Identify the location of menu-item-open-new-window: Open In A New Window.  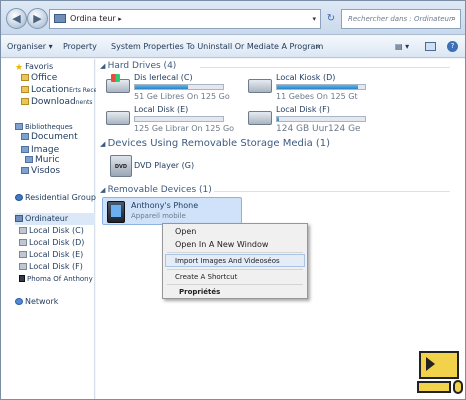
(221, 244).